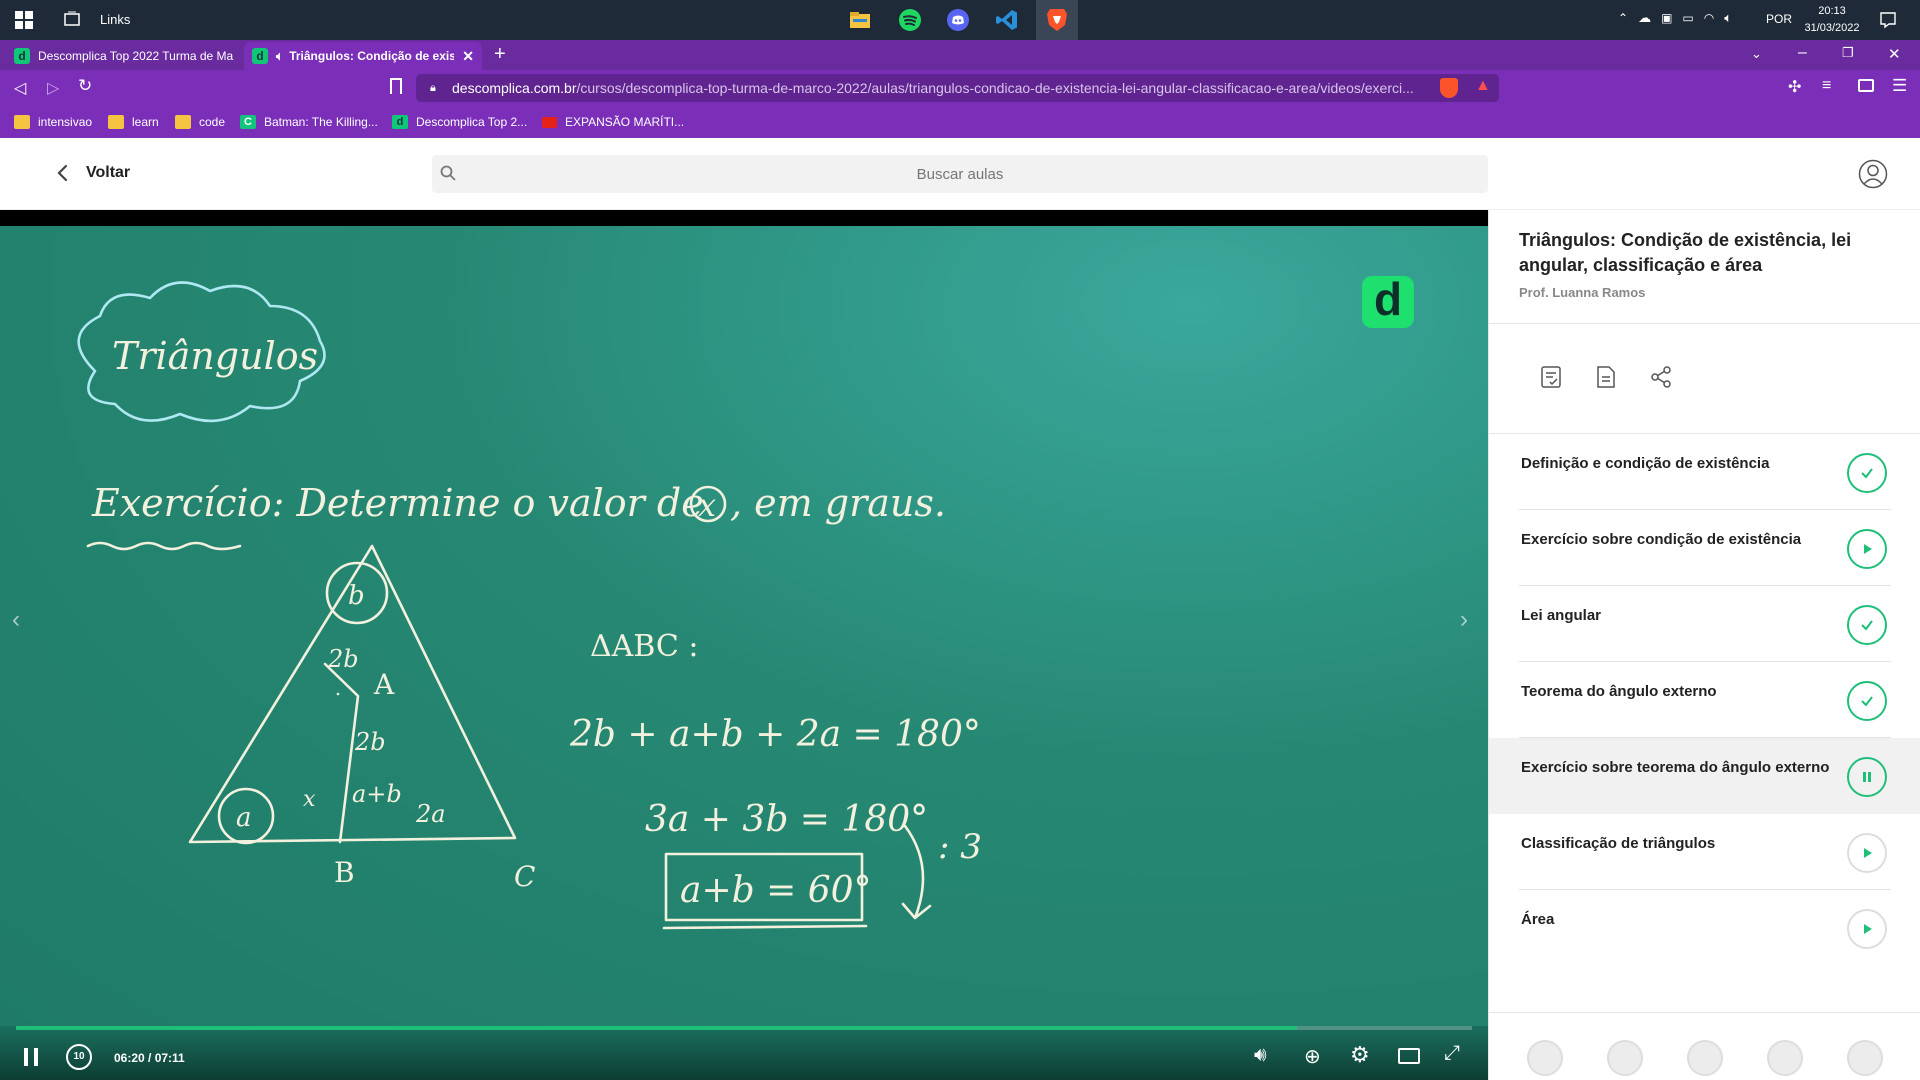 This screenshot has height=1080, width=1920. Describe the element at coordinates (1260, 1055) in the screenshot. I see `volume-control-icon: 🔊︎` at that location.